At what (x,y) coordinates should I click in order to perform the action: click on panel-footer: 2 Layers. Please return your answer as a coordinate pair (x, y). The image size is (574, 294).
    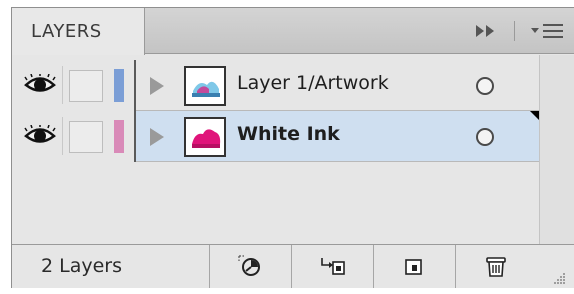
    Looking at the image, I should click on (293, 266).